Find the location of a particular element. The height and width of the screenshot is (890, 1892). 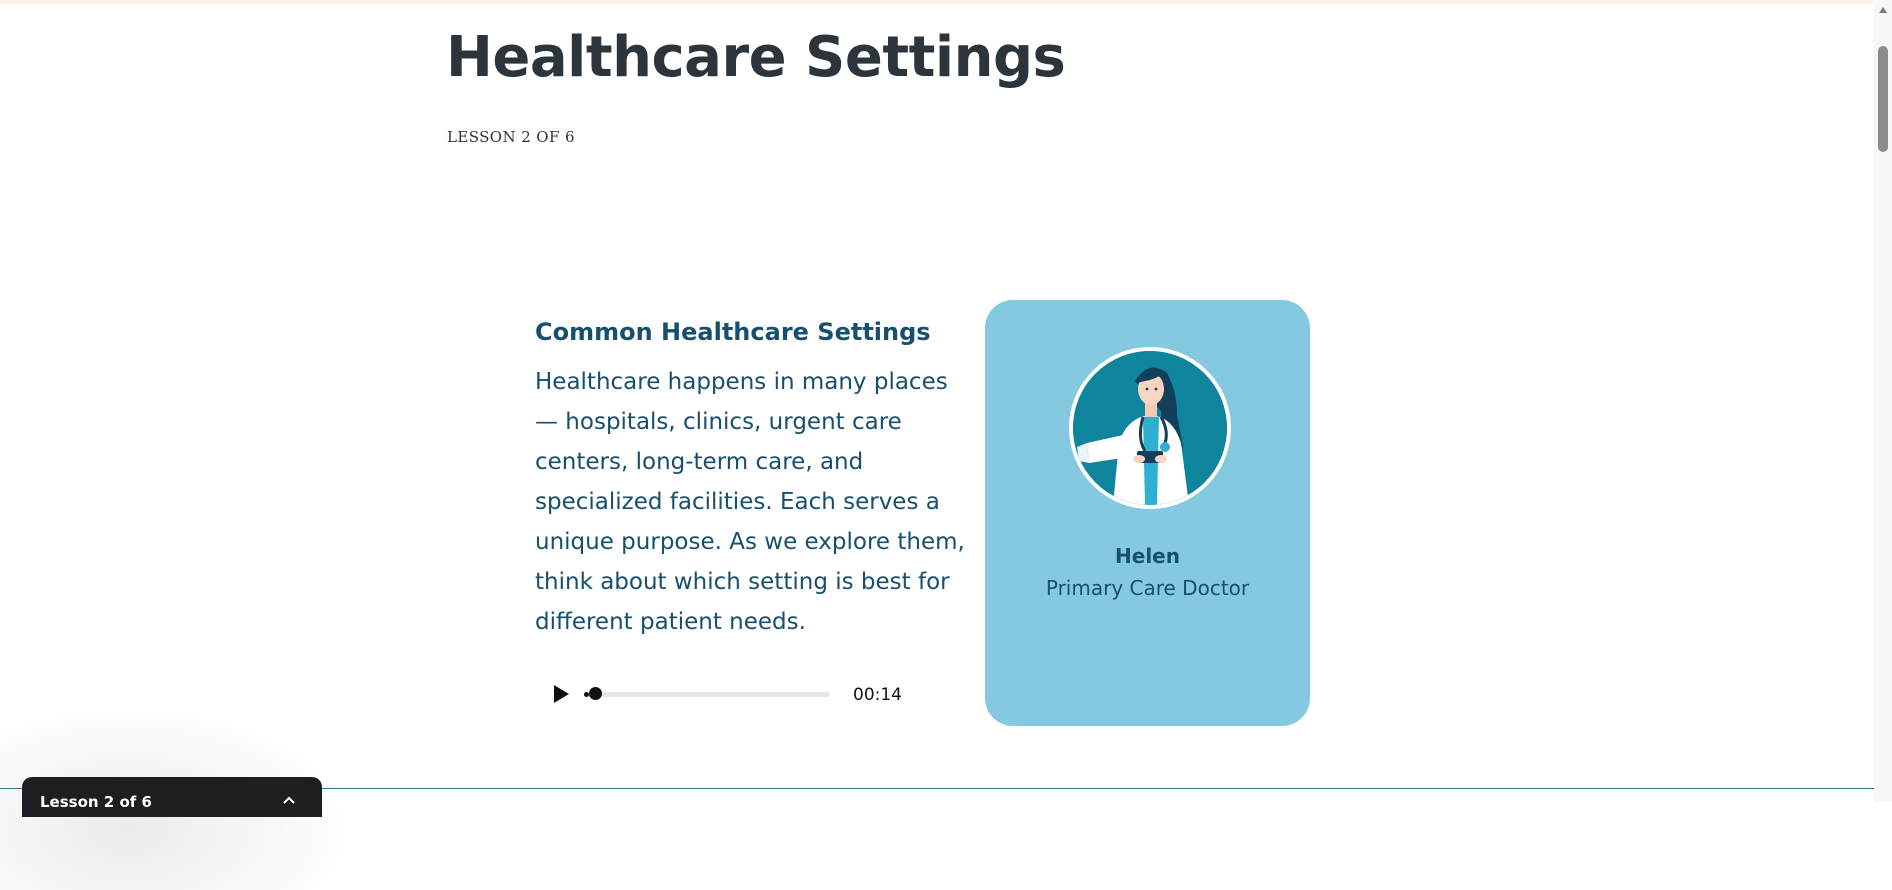

page-title: Healthcare Settings is located at coordinates (756, 57).